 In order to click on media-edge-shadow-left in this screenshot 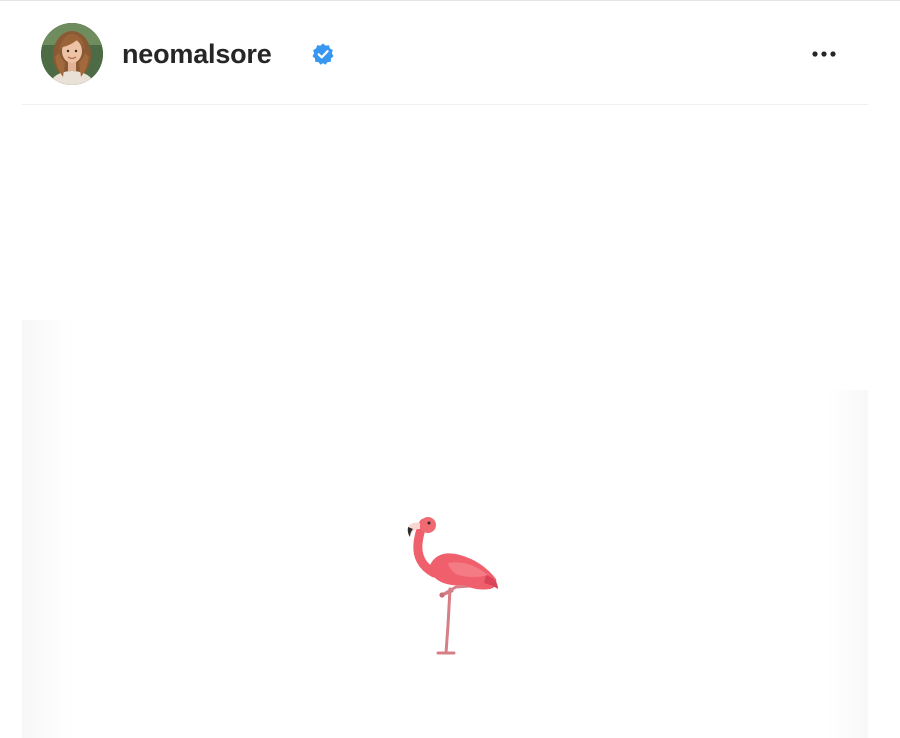, I will do `click(48, 529)`.